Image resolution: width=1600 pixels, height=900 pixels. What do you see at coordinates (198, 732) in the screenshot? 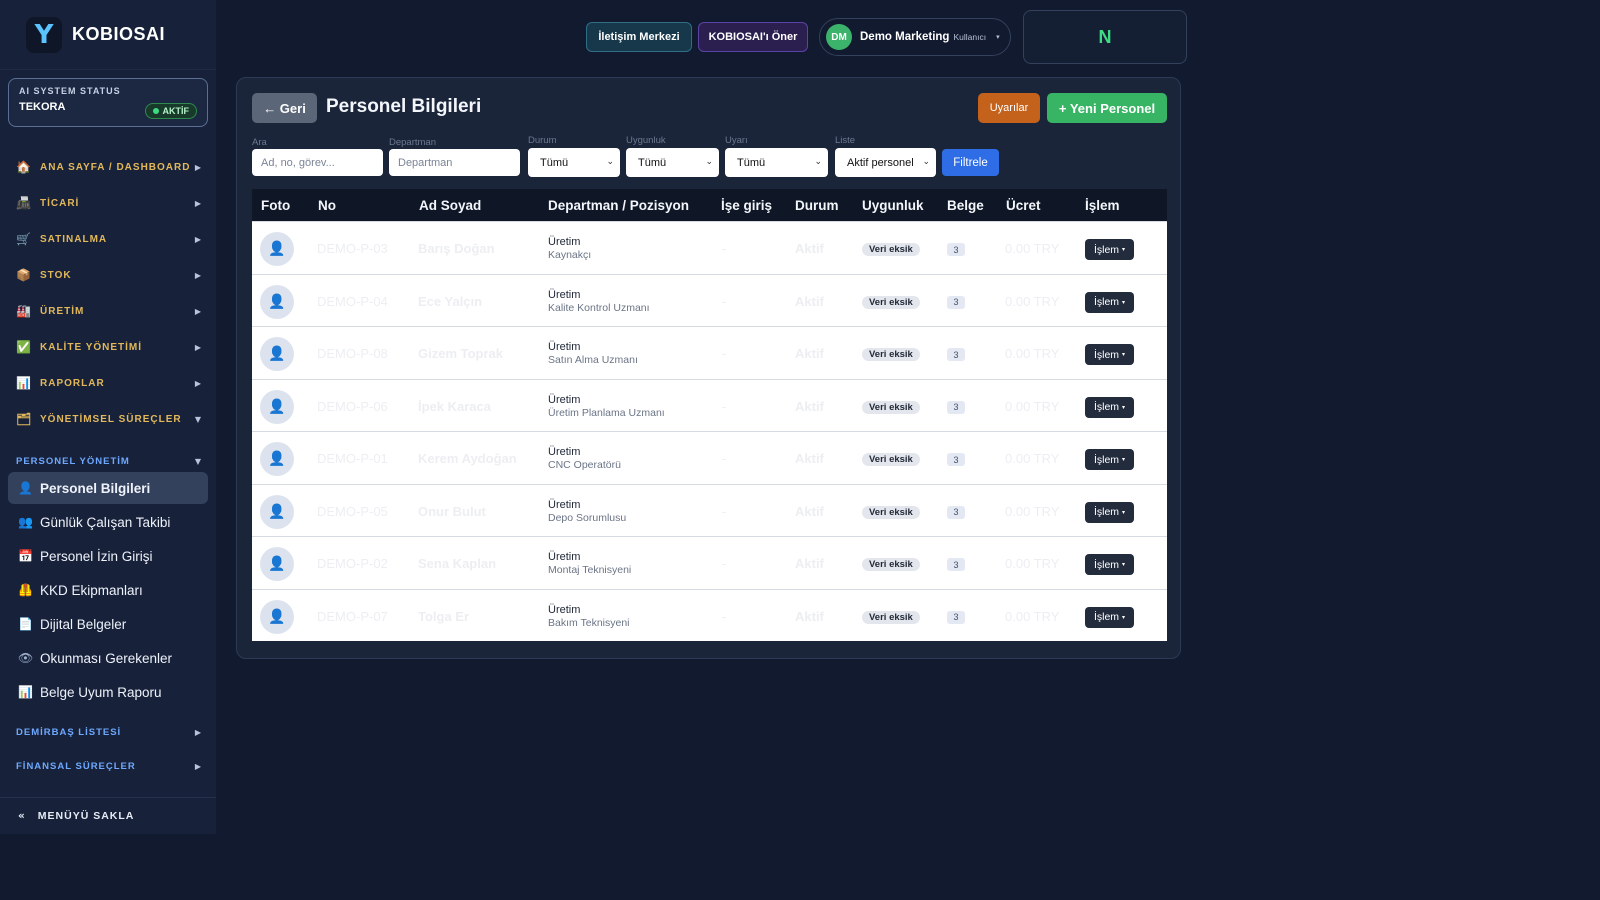
I see `chevron-right-icon: ▶` at bounding box center [198, 732].